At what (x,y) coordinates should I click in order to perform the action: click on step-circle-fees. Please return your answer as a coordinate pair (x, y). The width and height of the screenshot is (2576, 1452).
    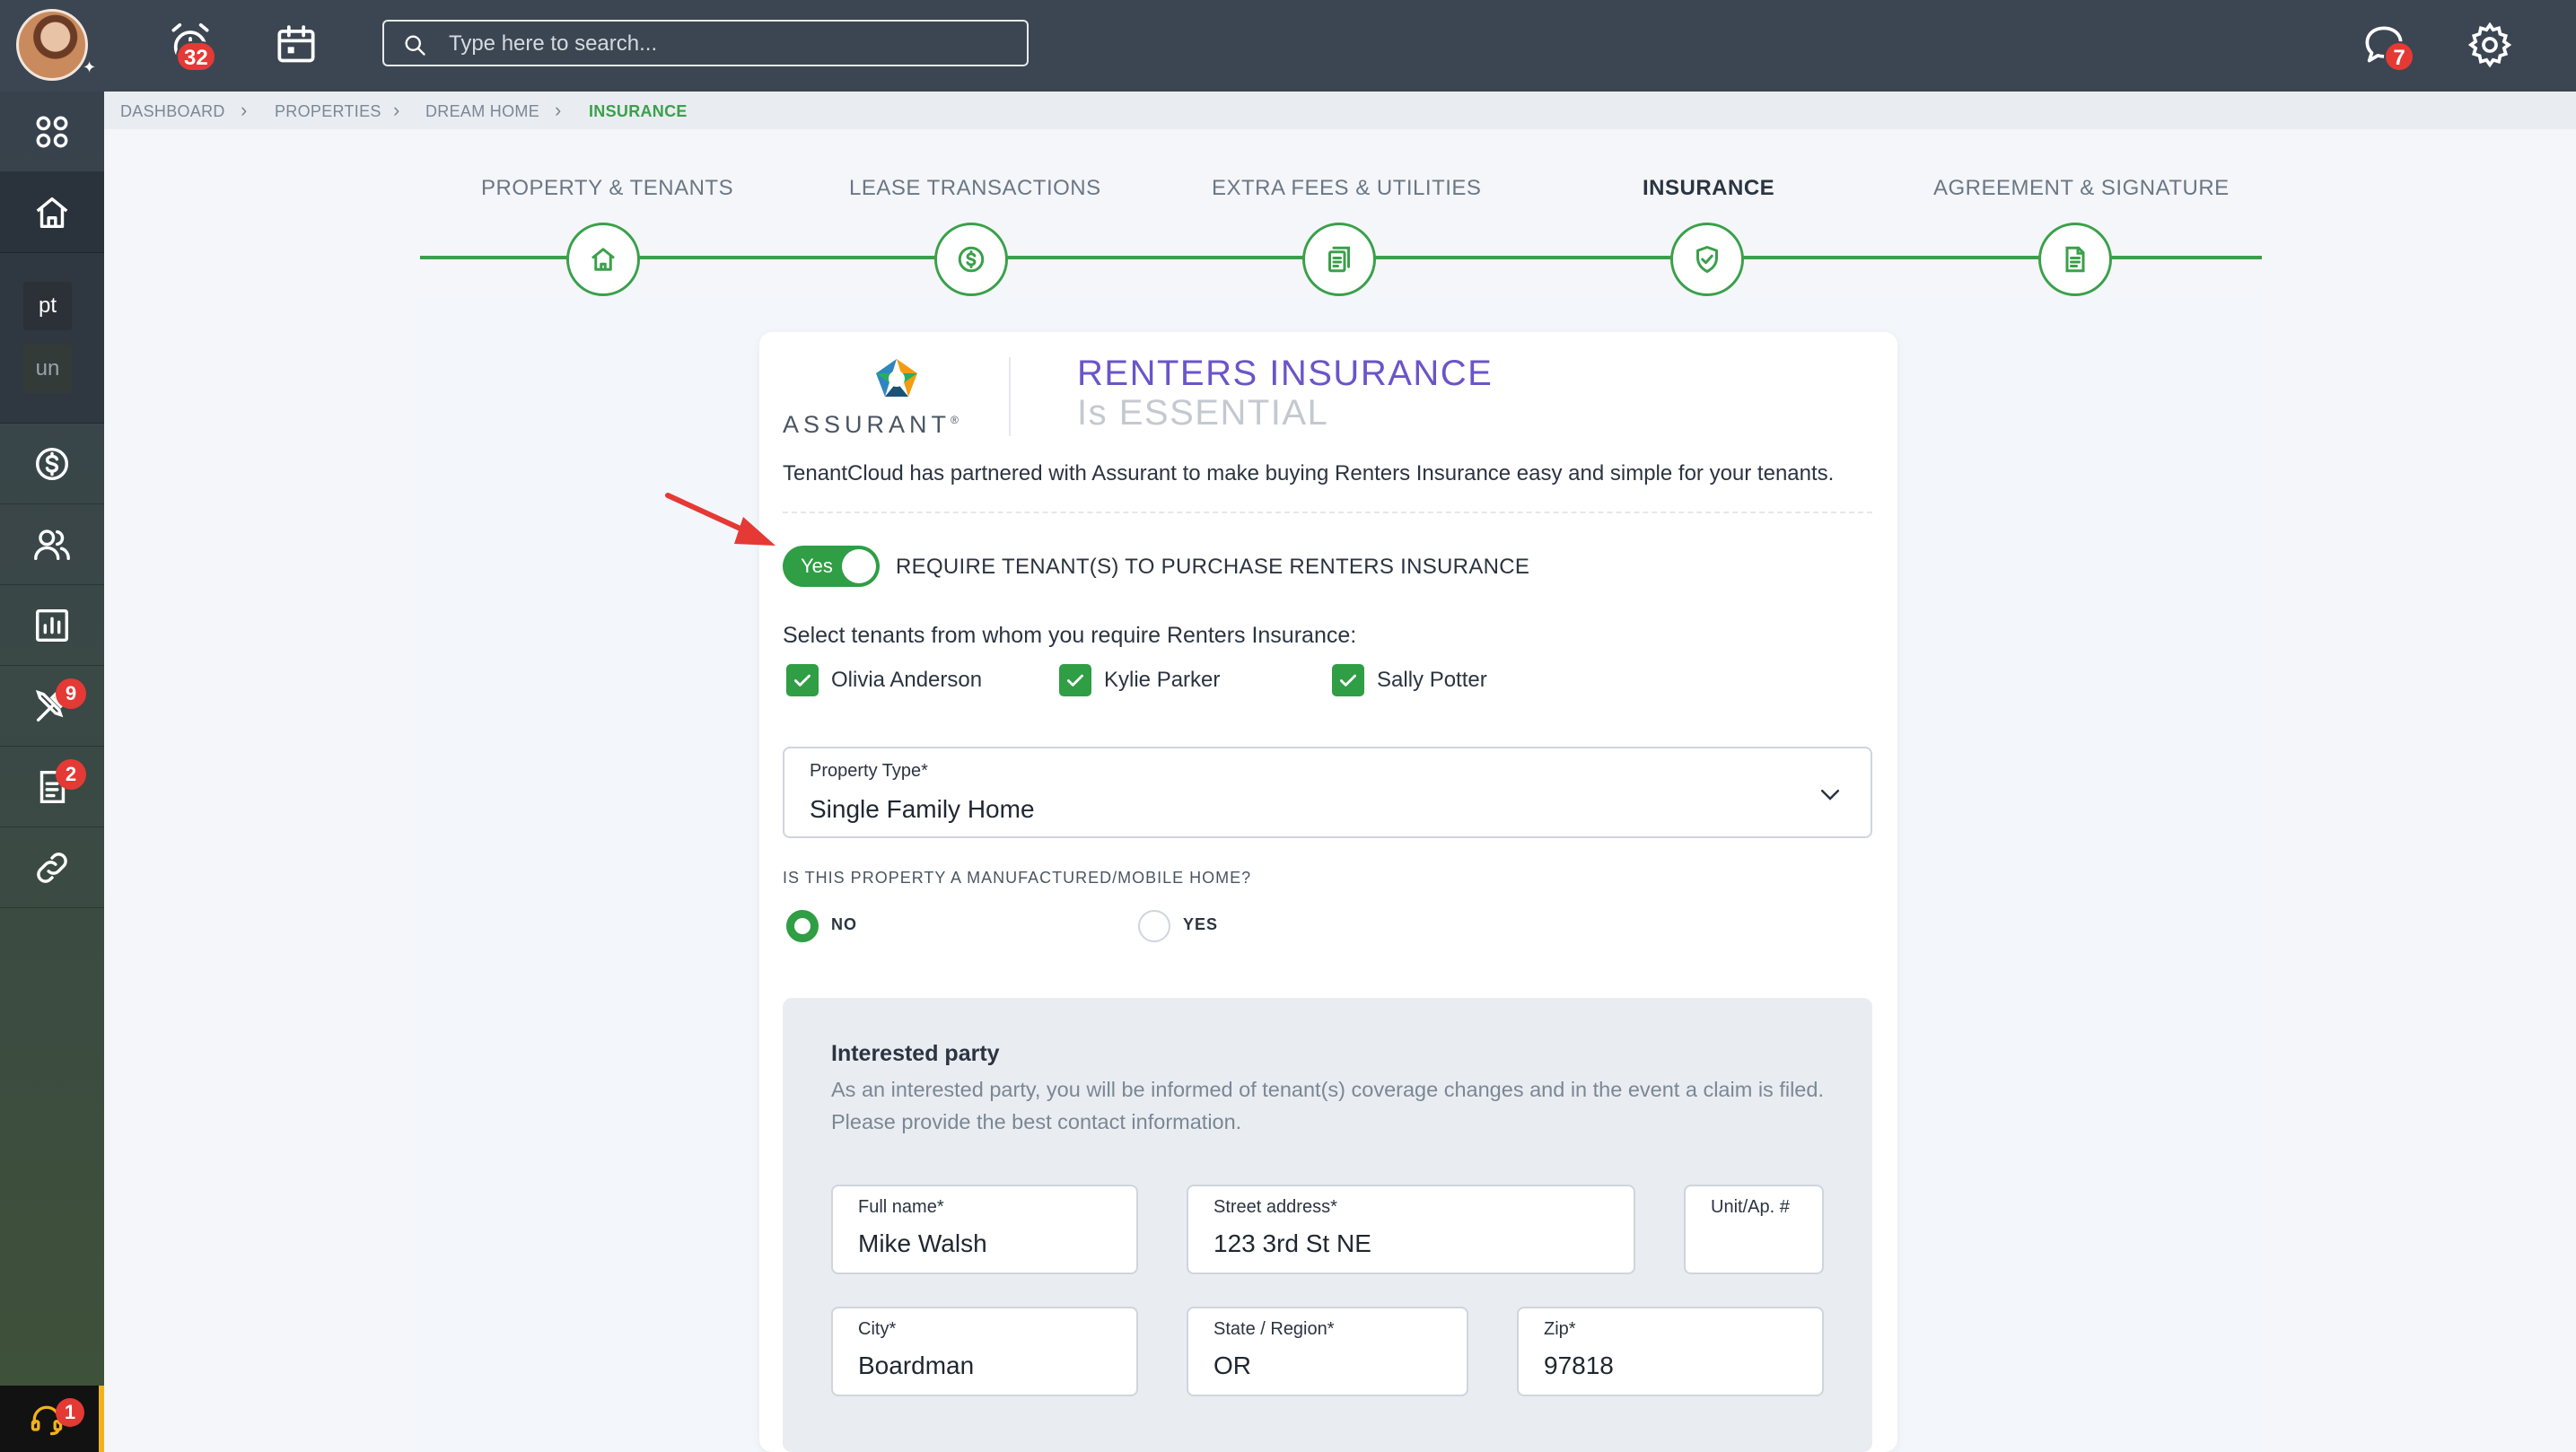
    Looking at the image, I should click on (1339, 259).